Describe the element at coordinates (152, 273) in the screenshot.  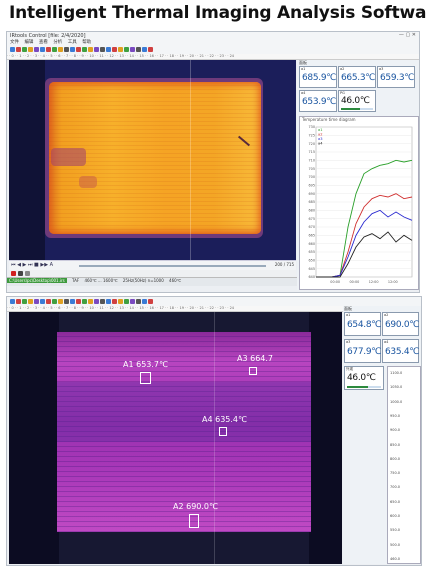
I see `palette-strip` at that location.